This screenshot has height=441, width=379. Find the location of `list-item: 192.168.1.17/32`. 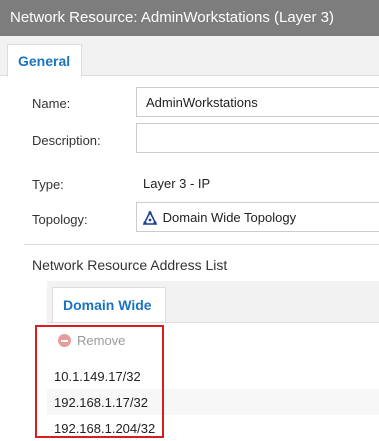

list-item: 192.168.1.17/32 is located at coordinates (213, 402).